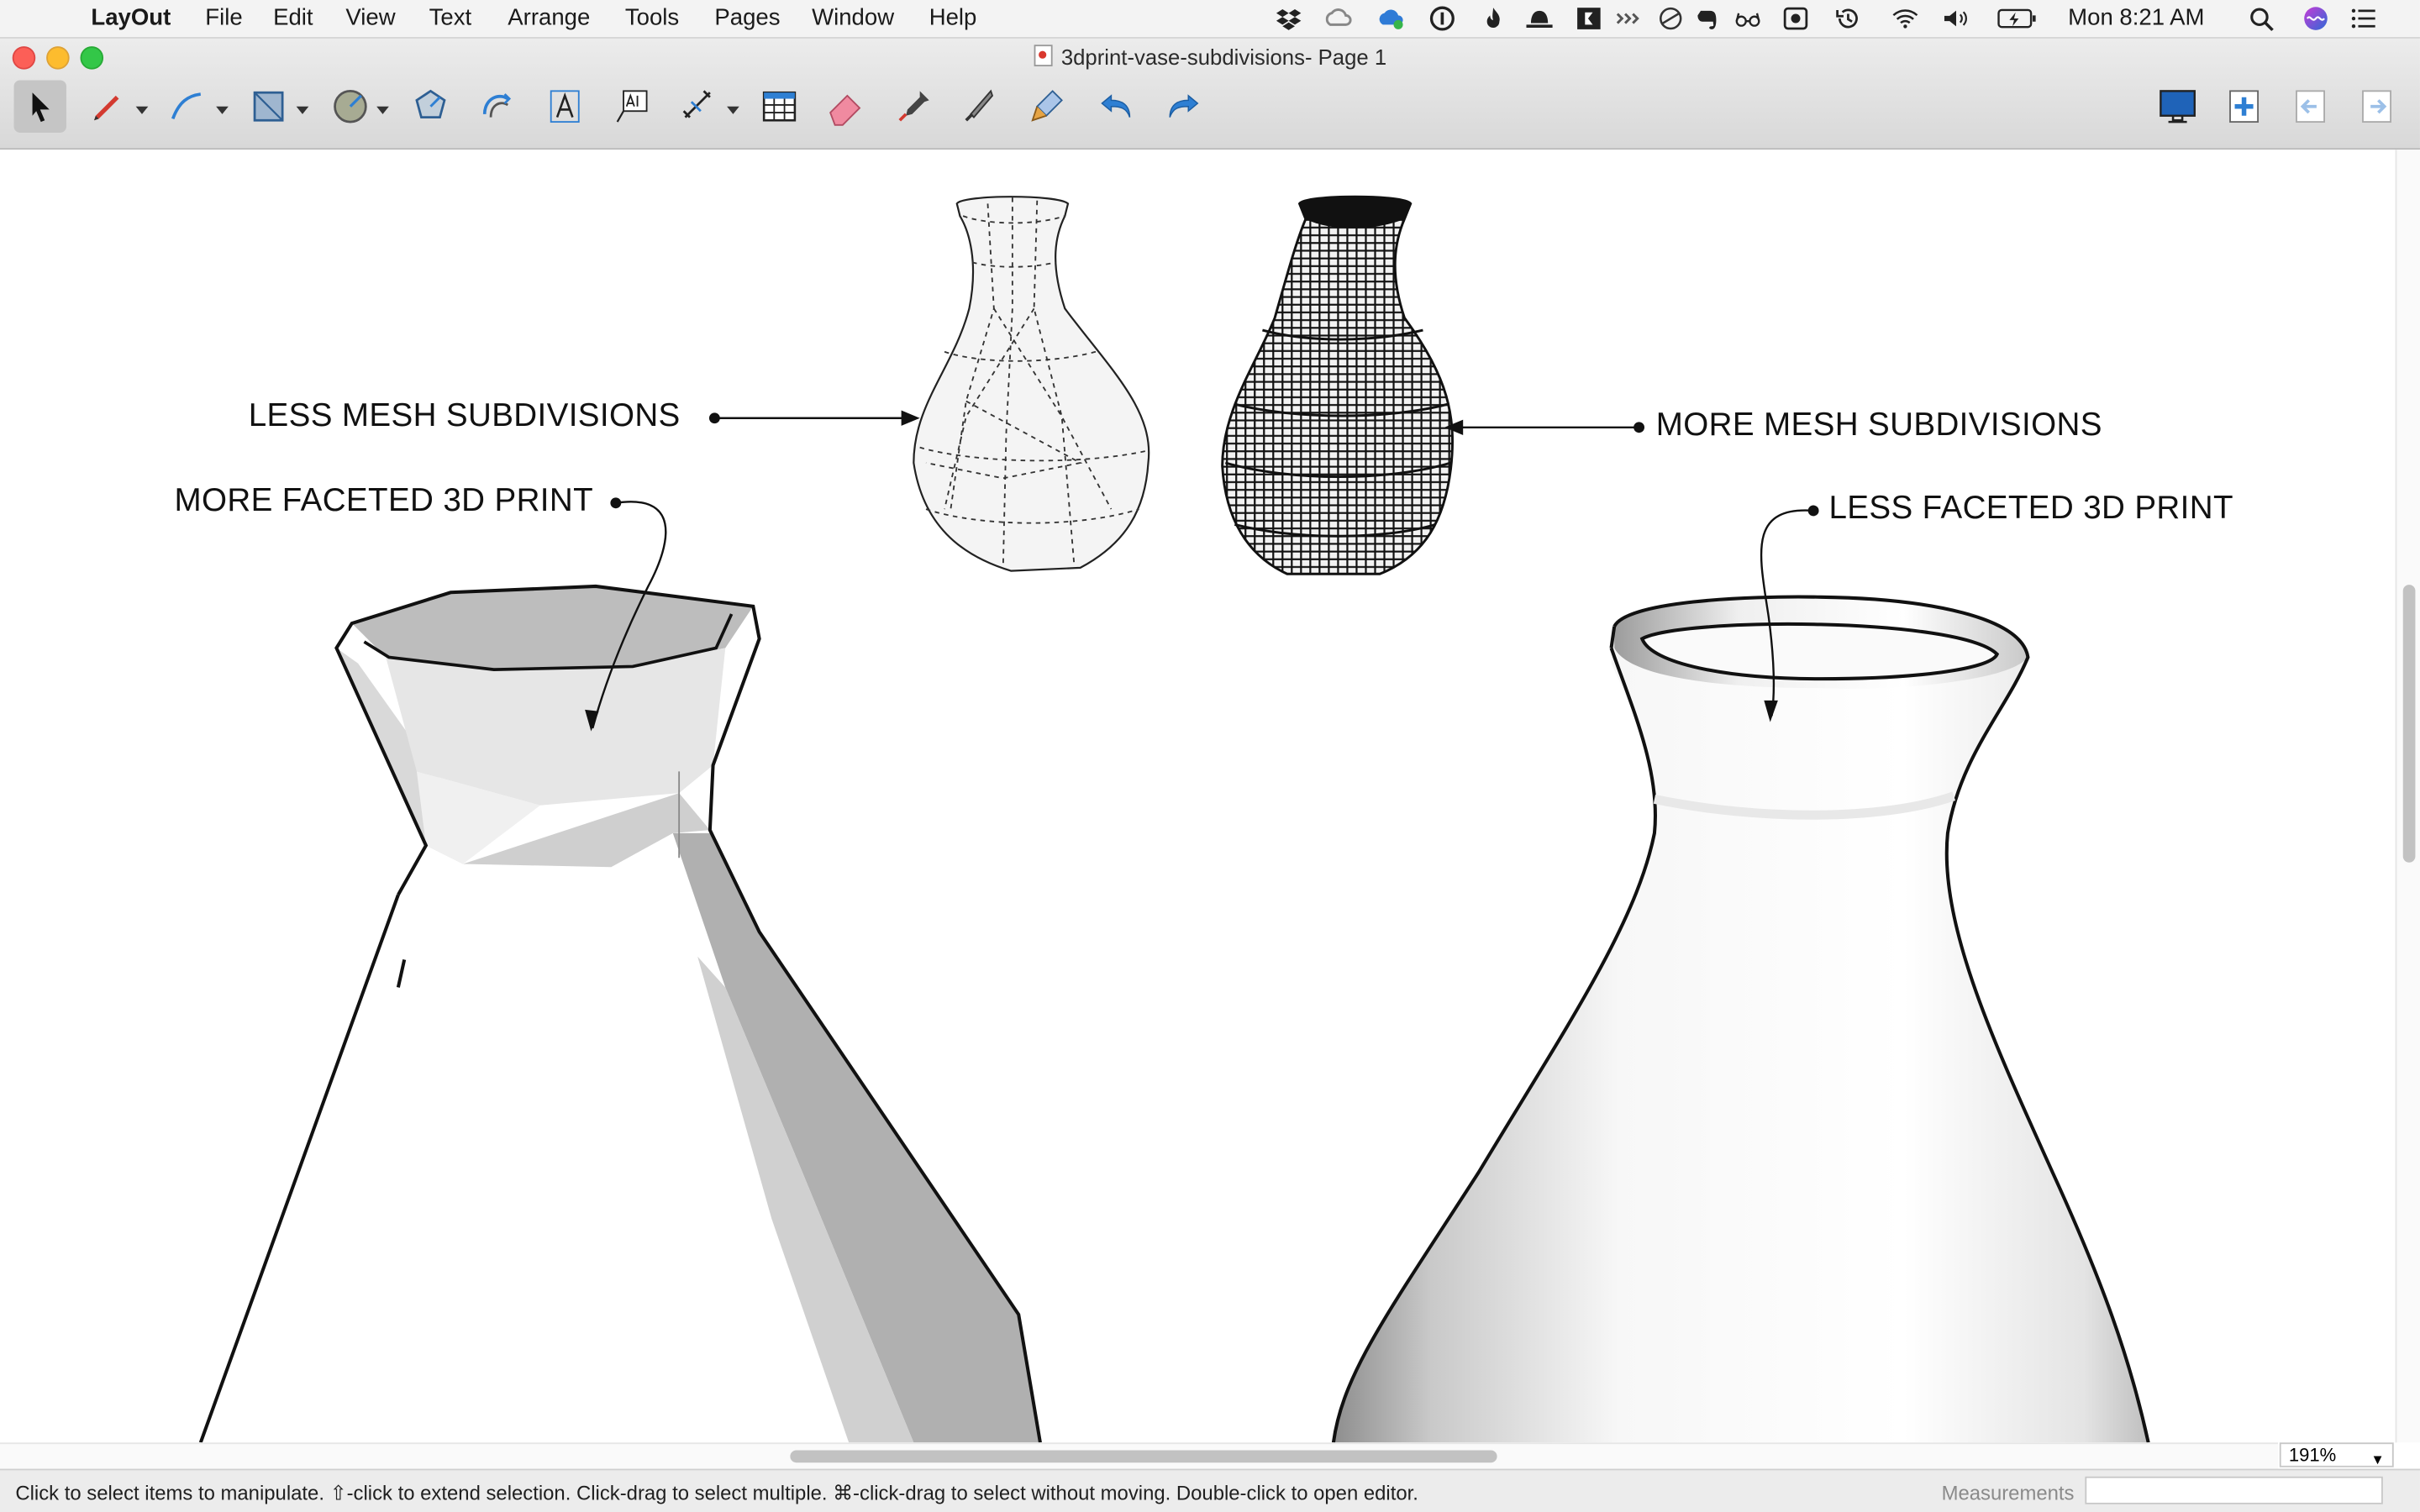  Describe the element at coordinates (2136, 18) in the screenshot. I see `clock: Mon 8:21 AM` at that location.